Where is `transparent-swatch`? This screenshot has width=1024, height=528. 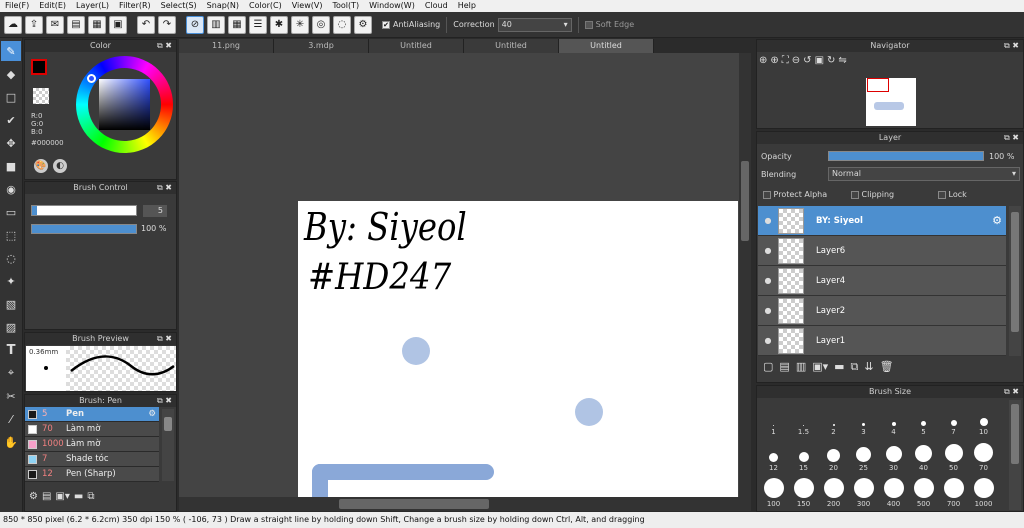
transparent-swatch is located at coordinates (41, 96).